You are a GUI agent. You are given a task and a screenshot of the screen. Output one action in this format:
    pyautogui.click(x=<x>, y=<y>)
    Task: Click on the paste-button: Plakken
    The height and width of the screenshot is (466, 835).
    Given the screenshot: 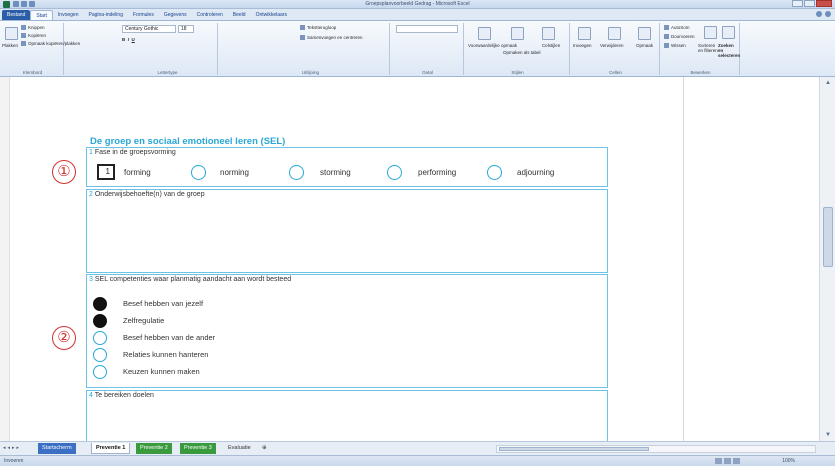 What is the action you would take?
    pyautogui.click(x=10, y=45)
    